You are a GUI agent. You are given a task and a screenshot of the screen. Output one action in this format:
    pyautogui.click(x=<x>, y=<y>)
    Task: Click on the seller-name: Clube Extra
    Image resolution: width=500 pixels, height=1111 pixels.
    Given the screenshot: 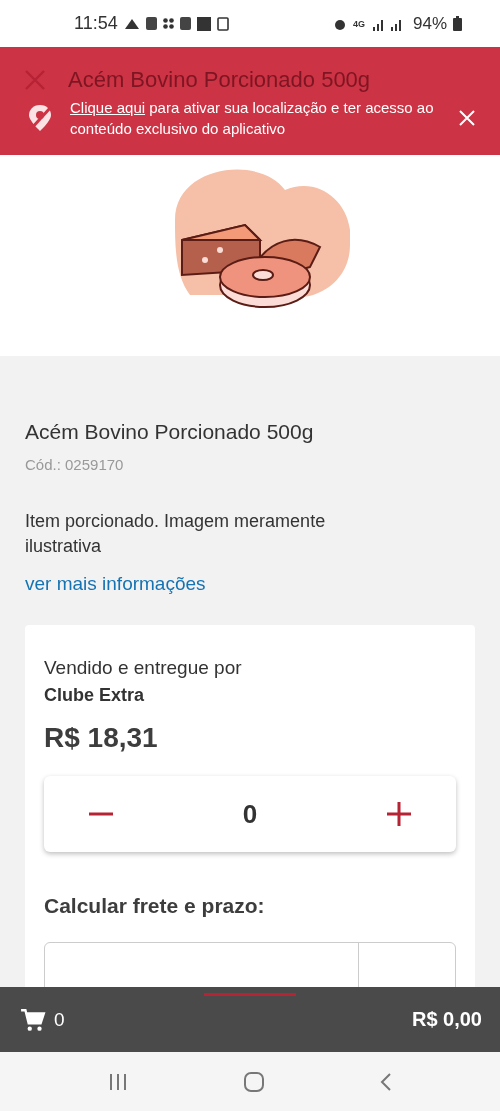 What is the action you would take?
    pyautogui.click(x=95, y=695)
    